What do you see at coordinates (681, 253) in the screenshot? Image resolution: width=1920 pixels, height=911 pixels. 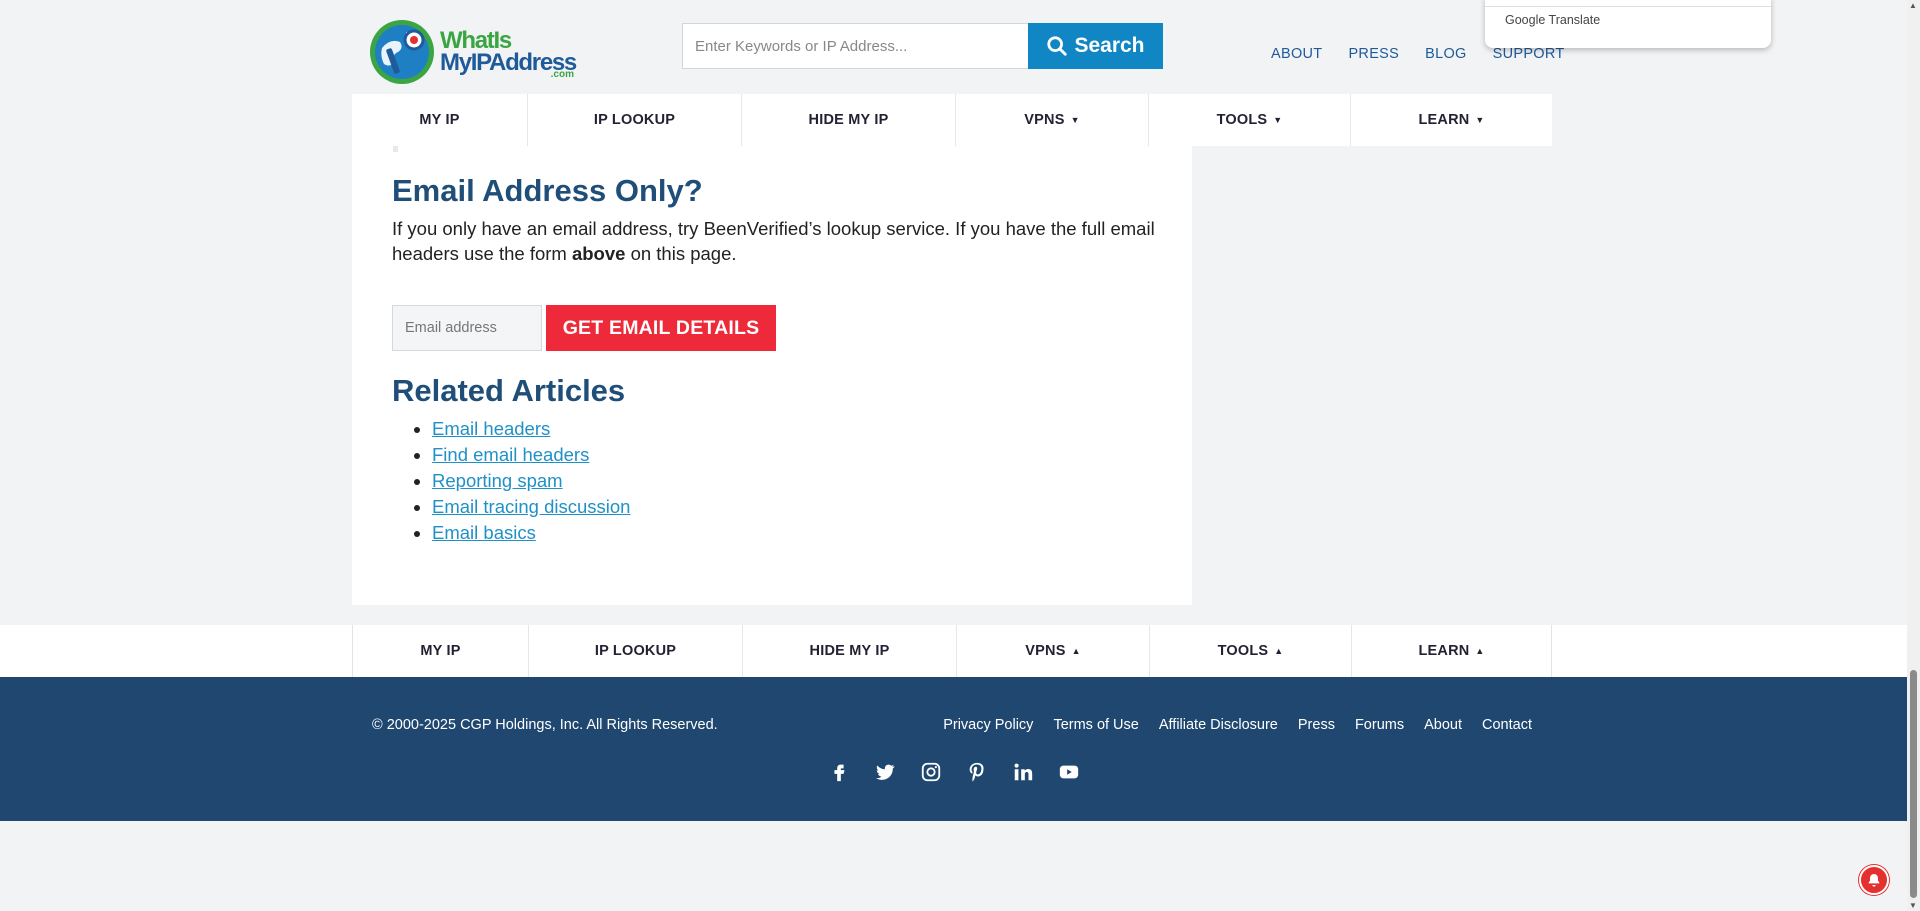 I see `email-text-part-2: on this page.` at bounding box center [681, 253].